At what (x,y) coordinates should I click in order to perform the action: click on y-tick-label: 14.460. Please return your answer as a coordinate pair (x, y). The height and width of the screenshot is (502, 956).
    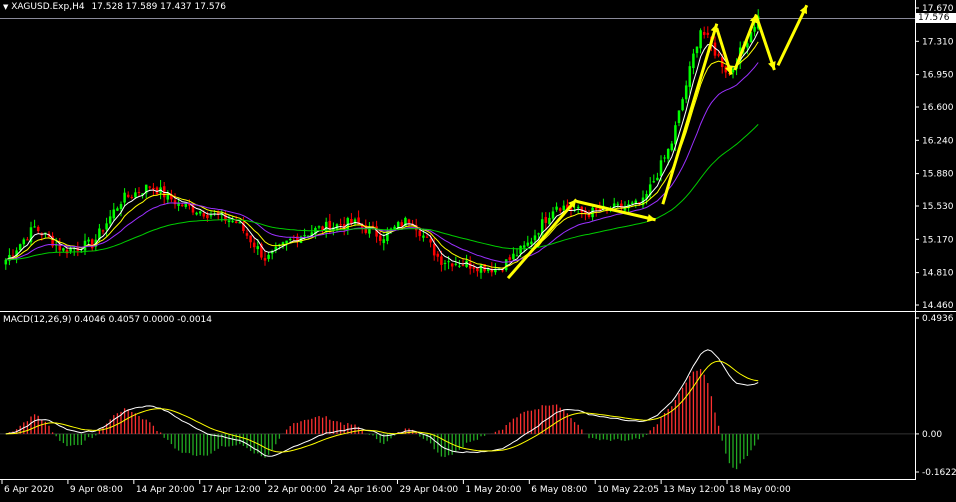
    Looking at the image, I should click on (938, 306).